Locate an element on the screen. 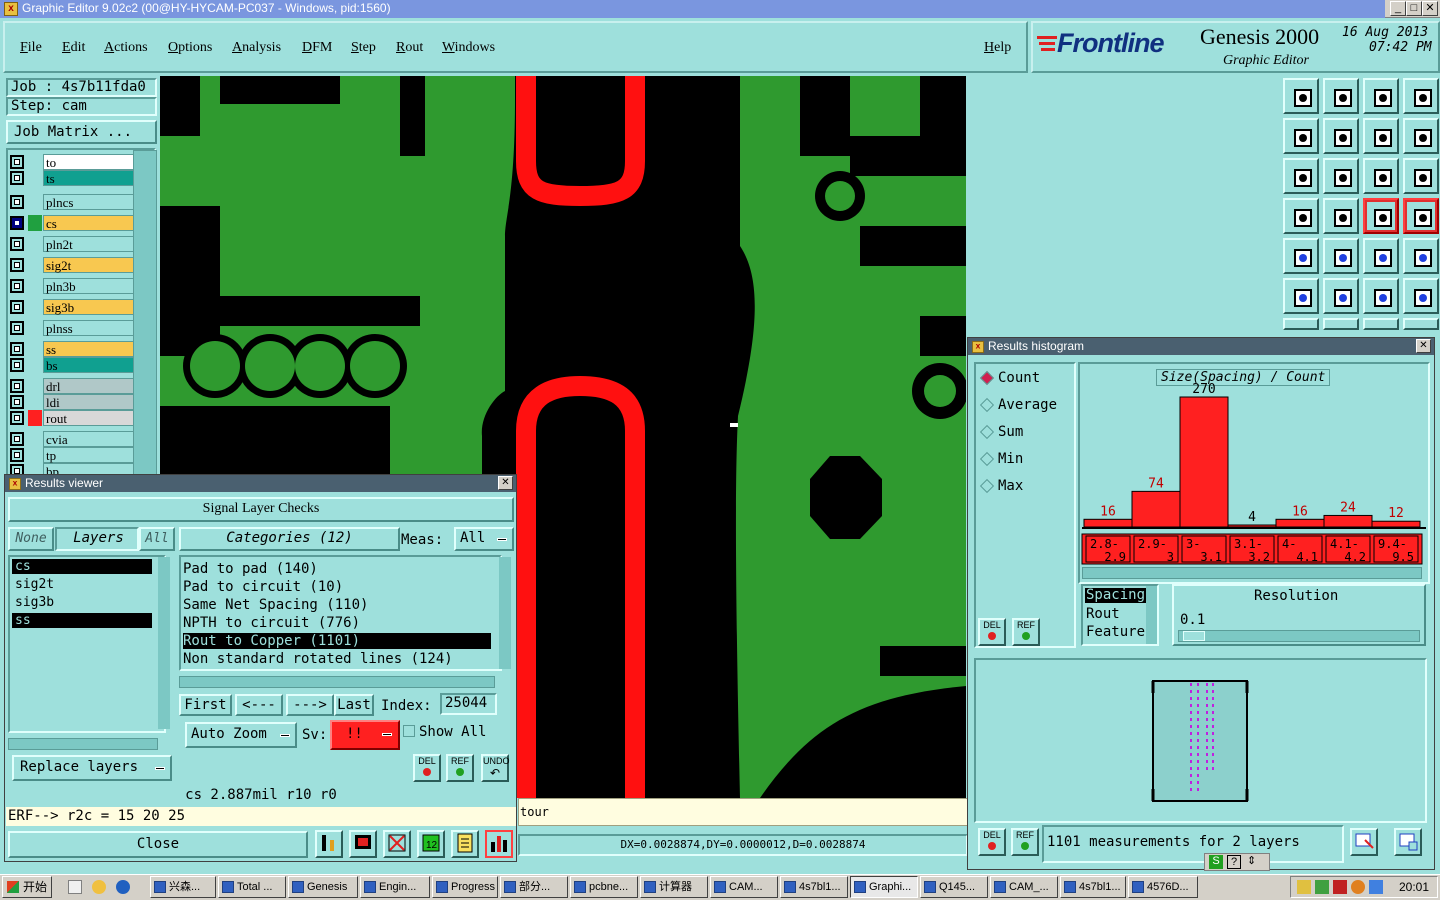 The width and height of the screenshot is (1440, 900). layer-row-bs: bs is located at coordinates (73, 365).